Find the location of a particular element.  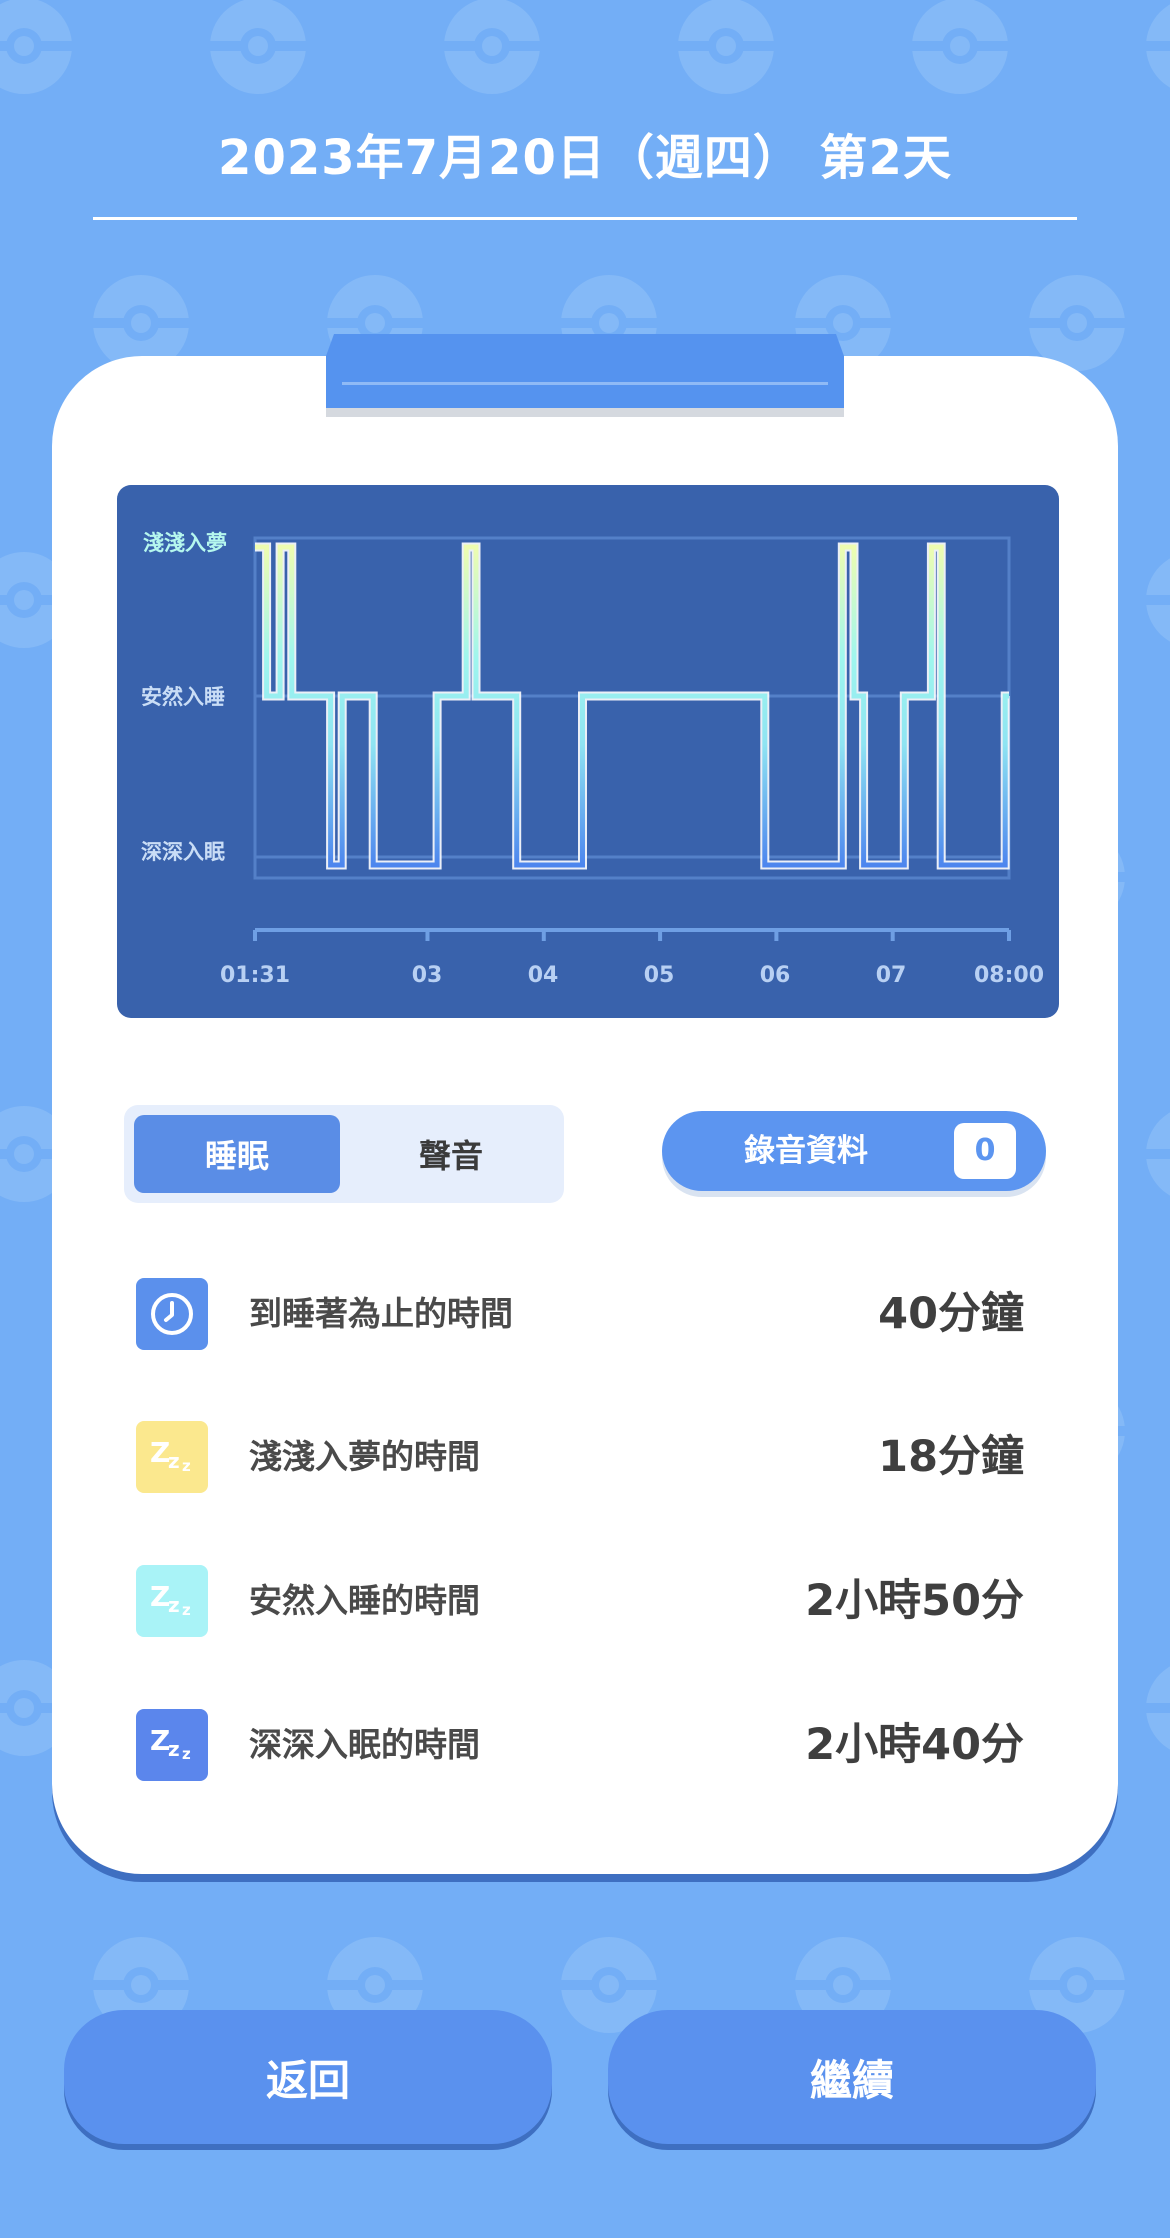

sleep-stage-line-outline is located at coordinates (632, 706).